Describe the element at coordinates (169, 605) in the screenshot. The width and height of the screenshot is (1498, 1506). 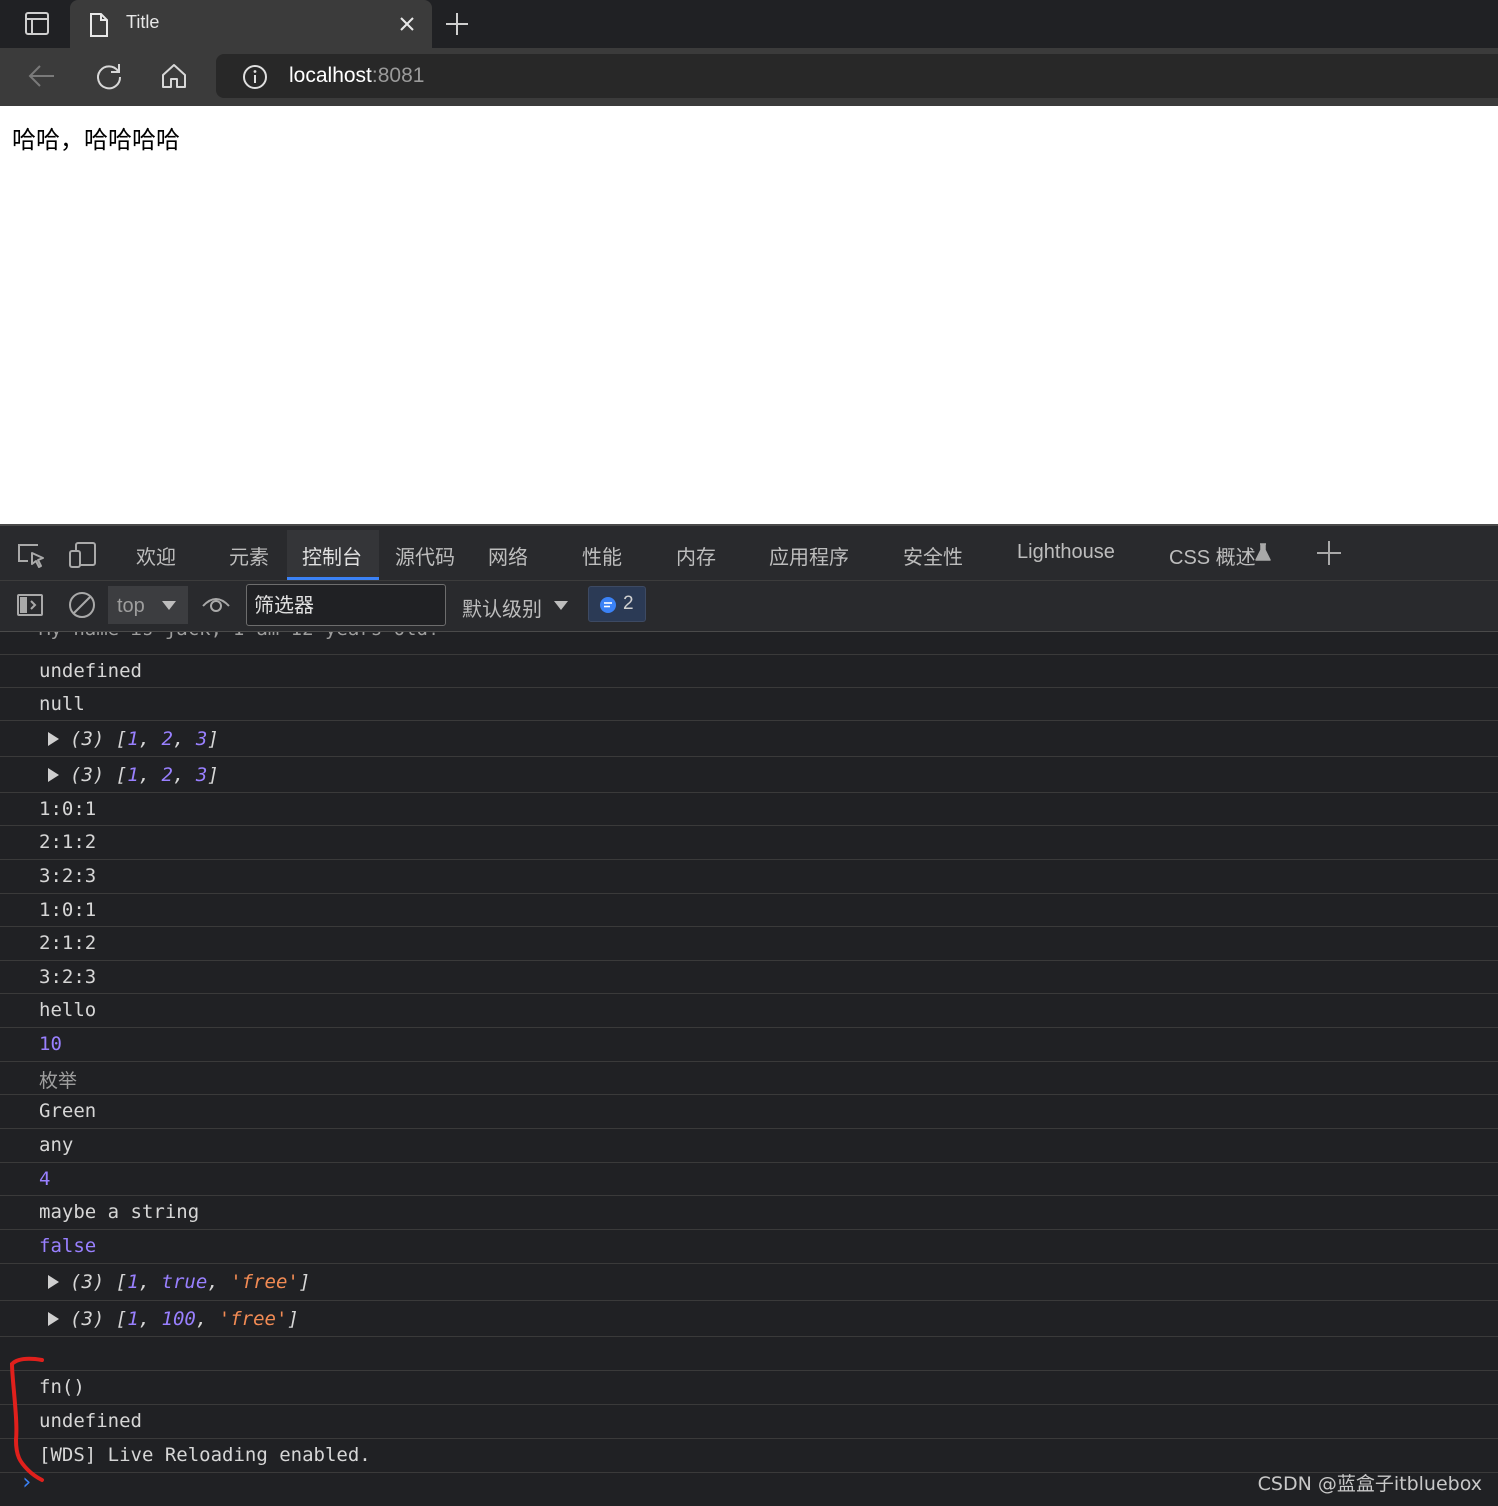
I see `dropdown-triangle-icon` at that location.